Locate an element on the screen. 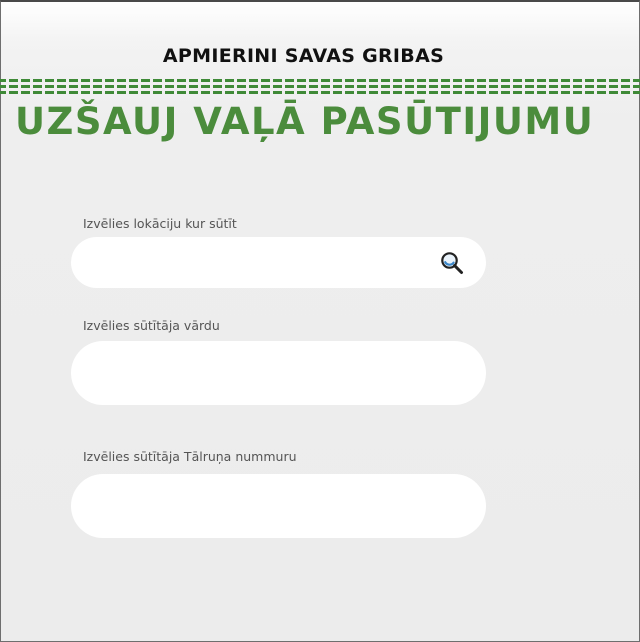 The image size is (640, 642). decorative-dashed-stripe is located at coordinates (320, 86).